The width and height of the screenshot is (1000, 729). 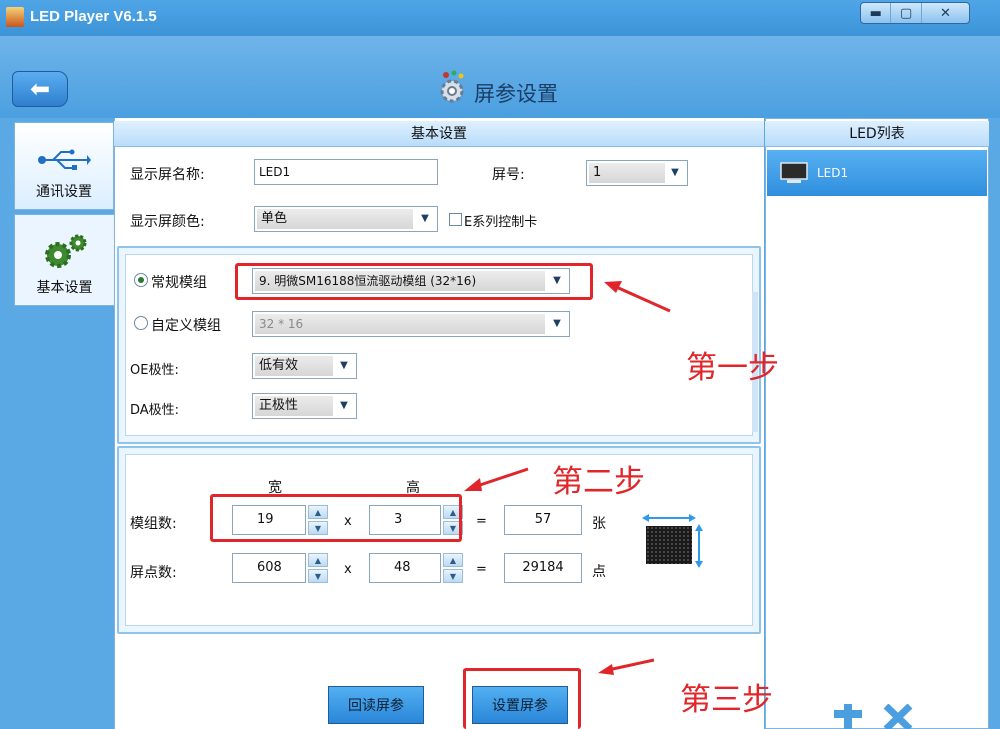 I want to click on da-polarity-value: 正极性, so click(x=294, y=406).